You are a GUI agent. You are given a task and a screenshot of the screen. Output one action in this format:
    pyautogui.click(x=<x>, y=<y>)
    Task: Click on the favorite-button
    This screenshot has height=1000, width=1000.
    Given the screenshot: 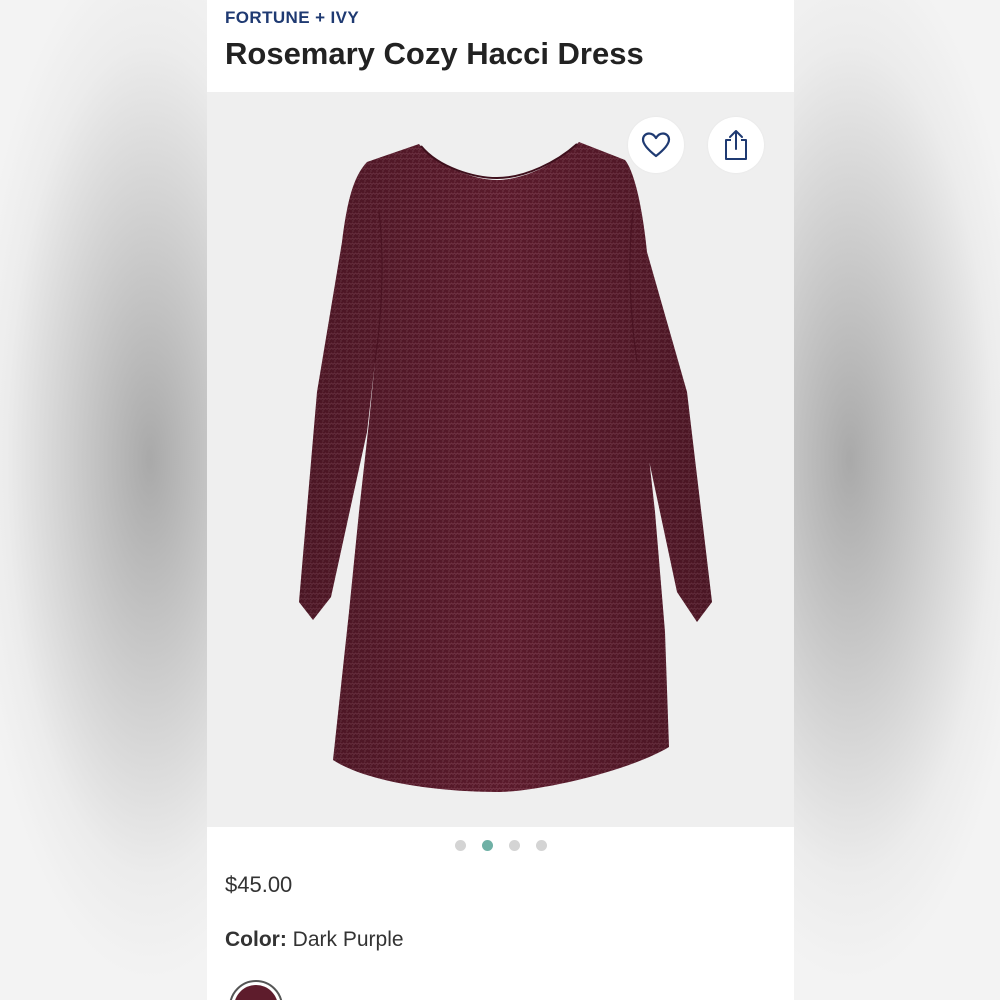 What is the action you would take?
    pyautogui.click(x=656, y=145)
    